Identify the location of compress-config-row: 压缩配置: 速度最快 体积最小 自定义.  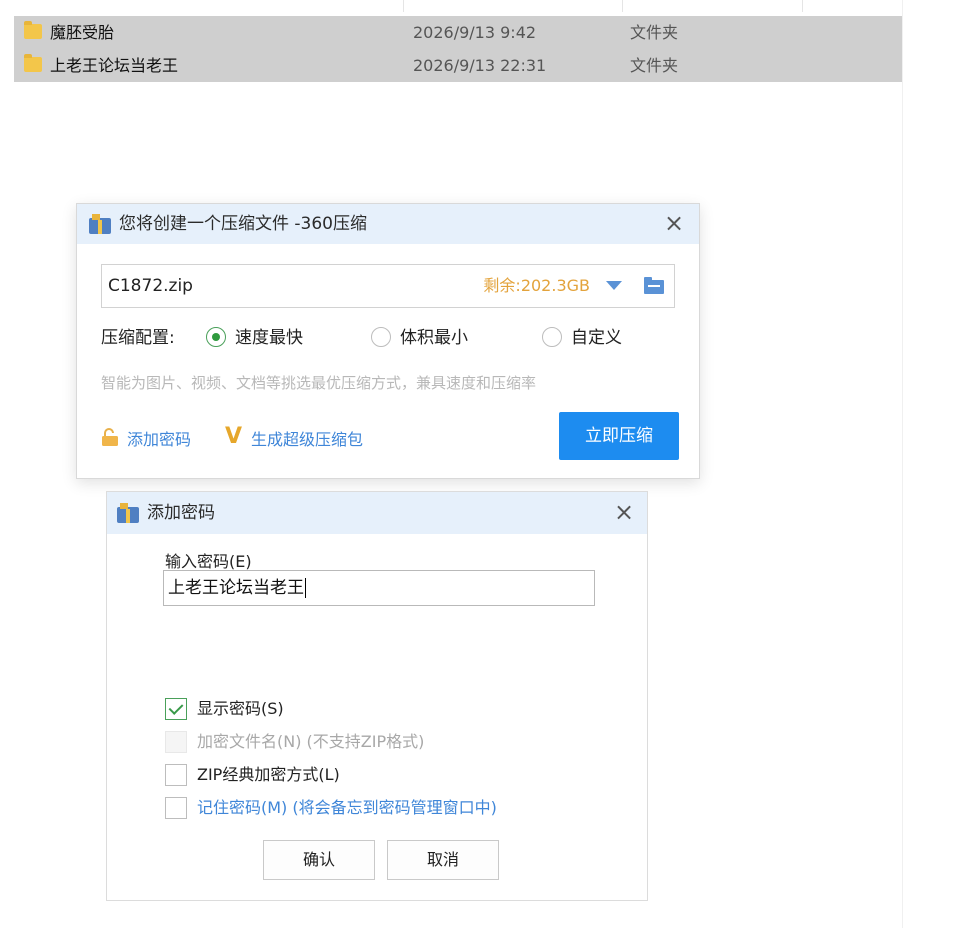
(391, 338).